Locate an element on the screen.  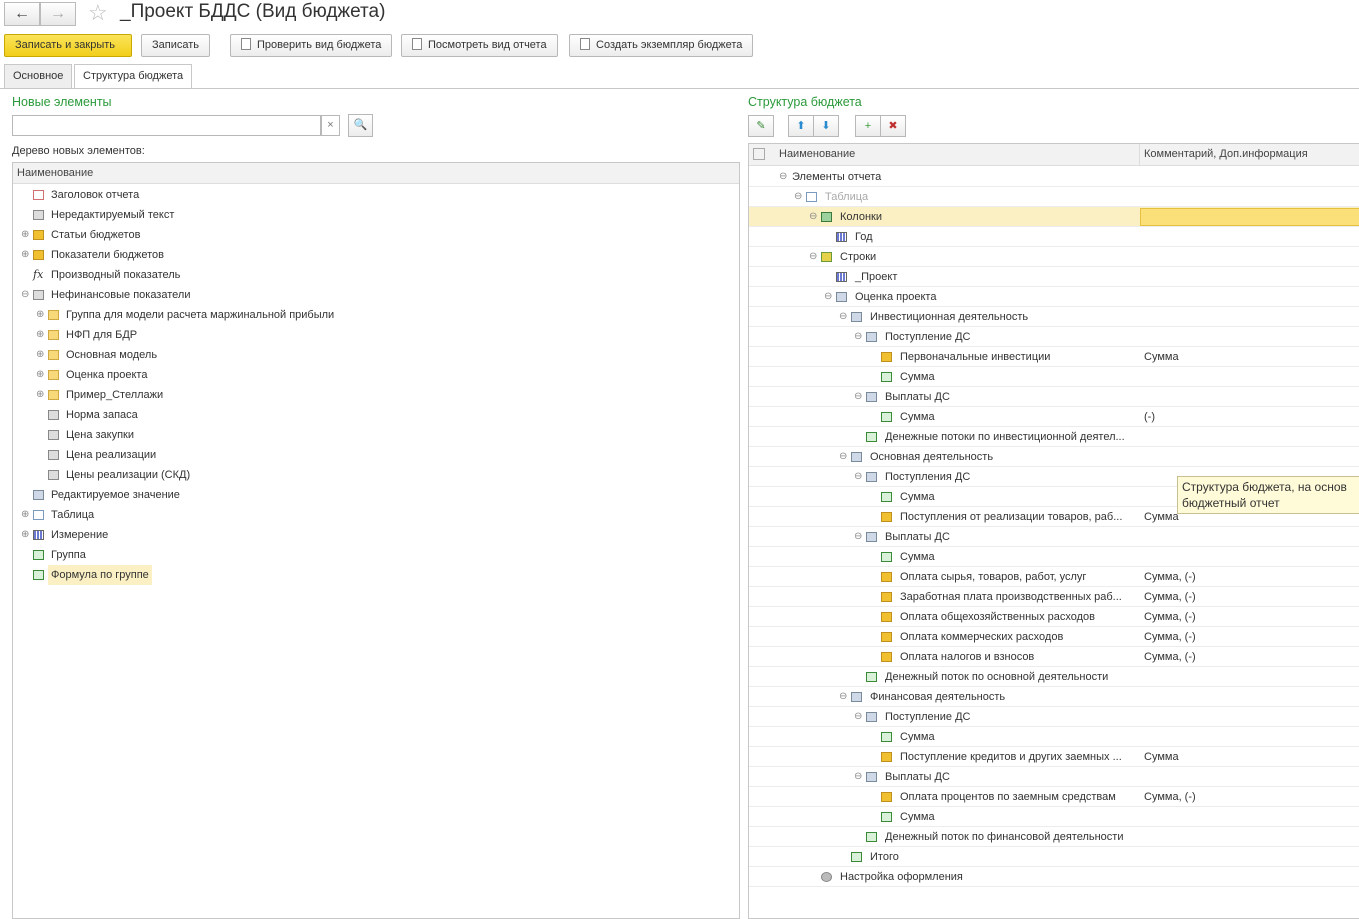
comment-cell-edit is located at coordinates (1249, 217).